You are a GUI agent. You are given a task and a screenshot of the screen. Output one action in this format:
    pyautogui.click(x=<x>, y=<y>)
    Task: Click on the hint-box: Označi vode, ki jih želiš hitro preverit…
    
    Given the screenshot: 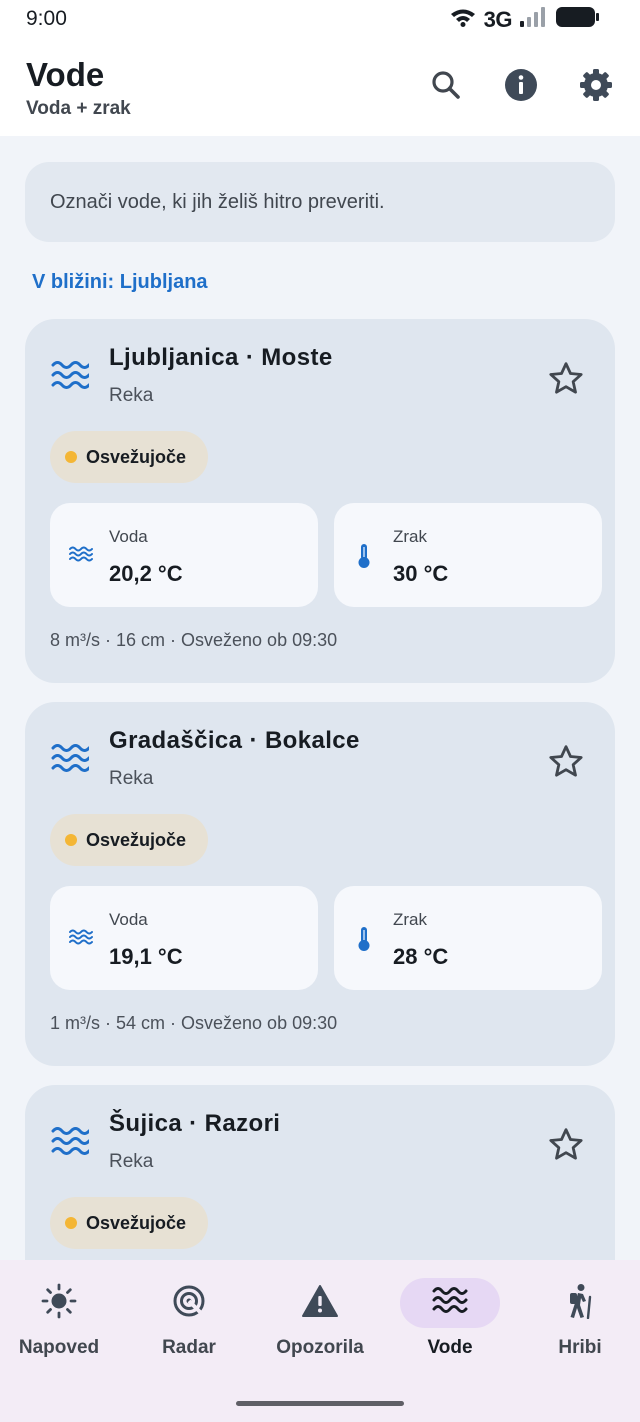 What is the action you would take?
    pyautogui.click(x=320, y=202)
    